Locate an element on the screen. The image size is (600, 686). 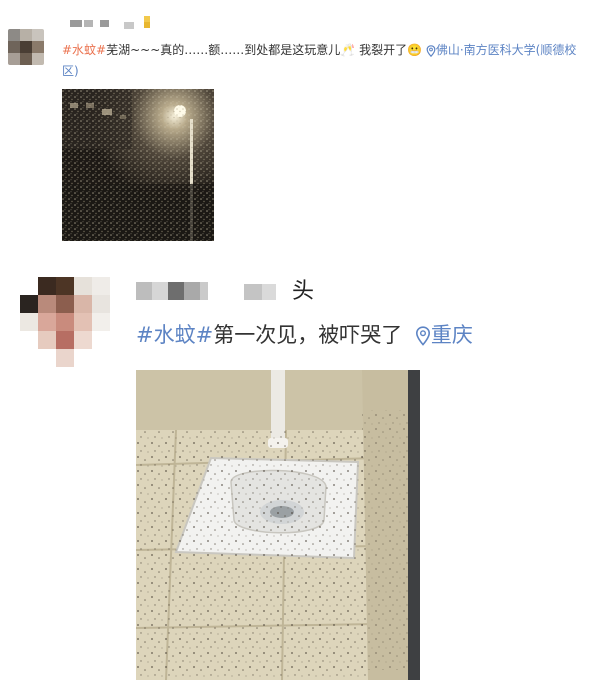
username is located at coordinates (112, 24).